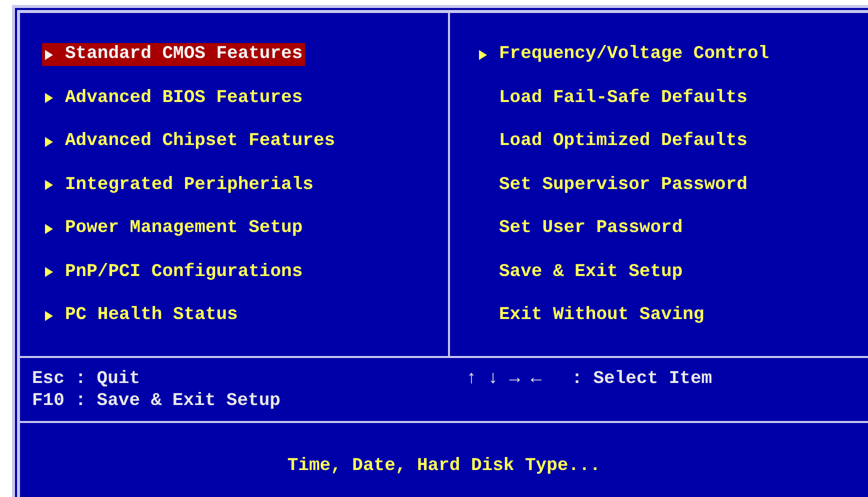 The width and height of the screenshot is (868, 497). Describe the element at coordinates (173, 272) in the screenshot. I see `menu-item: PnP/PCI Configurations` at that location.